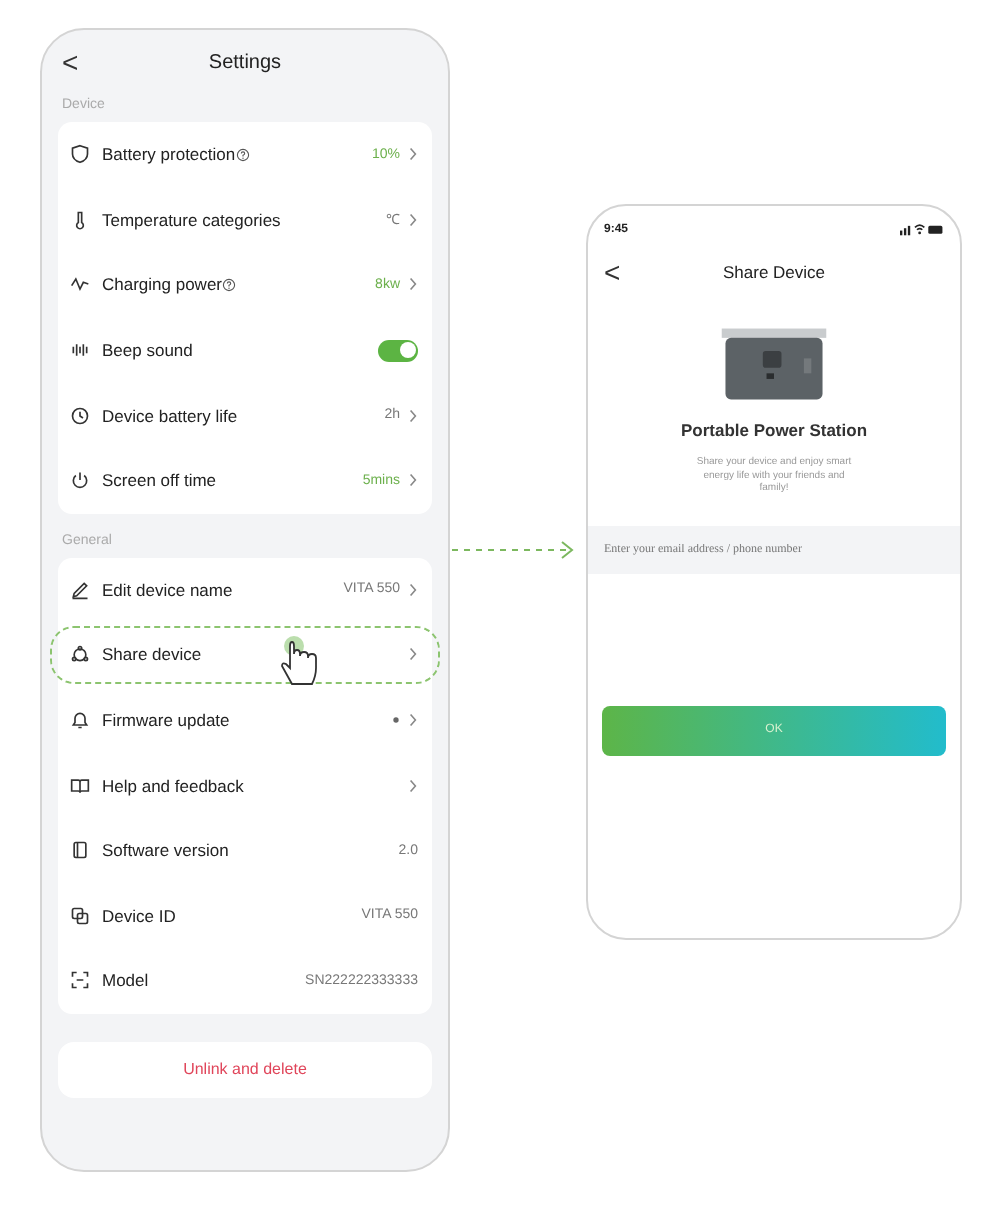 The width and height of the screenshot is (996, 1208). What do you see at coordinates (80, 350) in the screenshot?
I see `sound-icon` at bounding box center [80, 350].